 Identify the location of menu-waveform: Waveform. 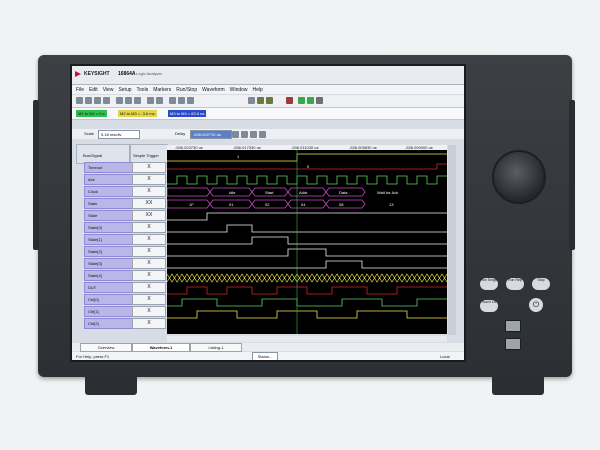
(213, 90).